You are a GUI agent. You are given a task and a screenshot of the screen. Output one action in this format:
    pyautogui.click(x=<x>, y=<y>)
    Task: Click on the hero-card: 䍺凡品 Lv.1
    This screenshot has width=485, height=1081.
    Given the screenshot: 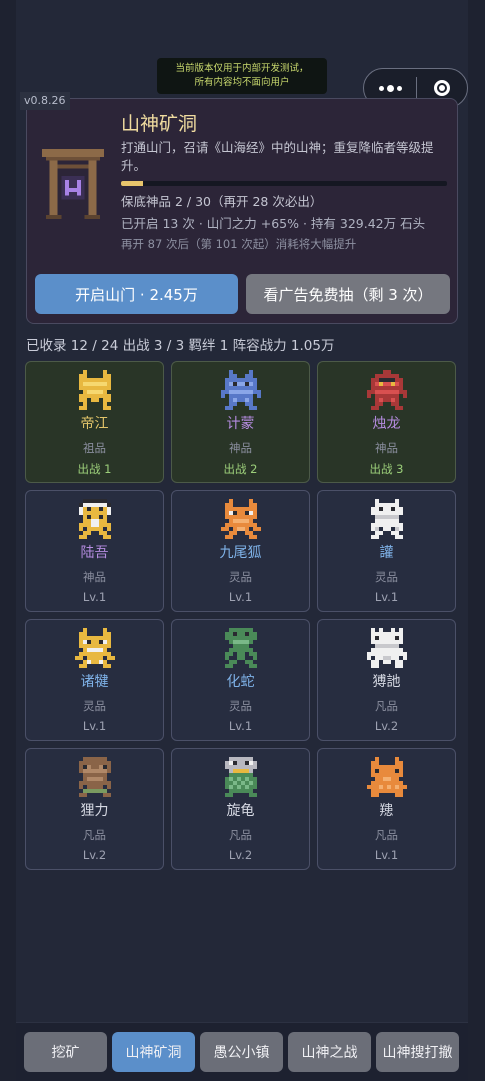 What is the action you would take?
    pyautogui.click(x=386, y=809)
    